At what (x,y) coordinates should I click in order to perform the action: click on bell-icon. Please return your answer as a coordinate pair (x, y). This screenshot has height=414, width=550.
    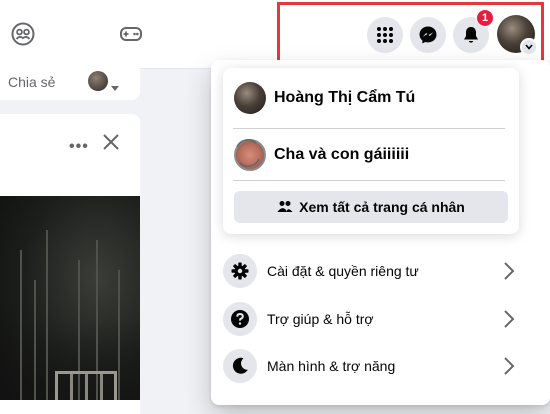
    Looking at the image, I should click on (471, 35).